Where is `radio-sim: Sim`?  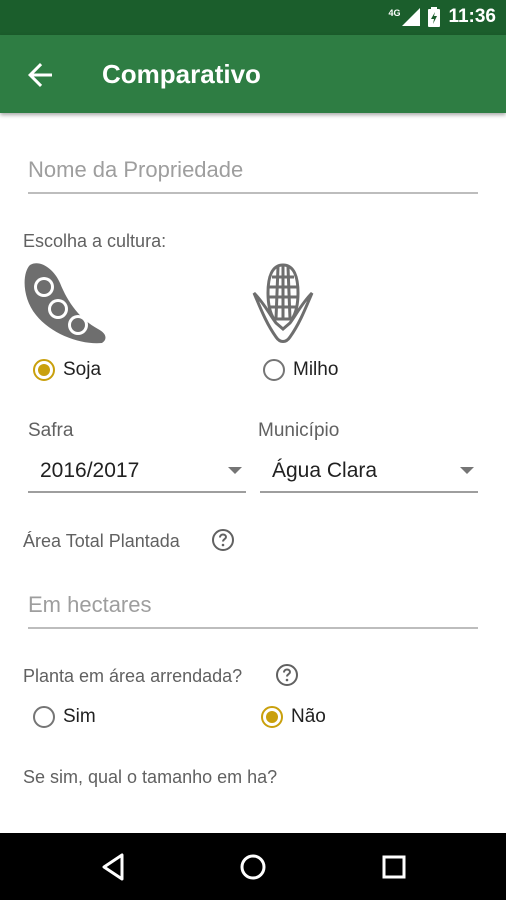 radio-sim: Sim is located at coordinates (64, 717).